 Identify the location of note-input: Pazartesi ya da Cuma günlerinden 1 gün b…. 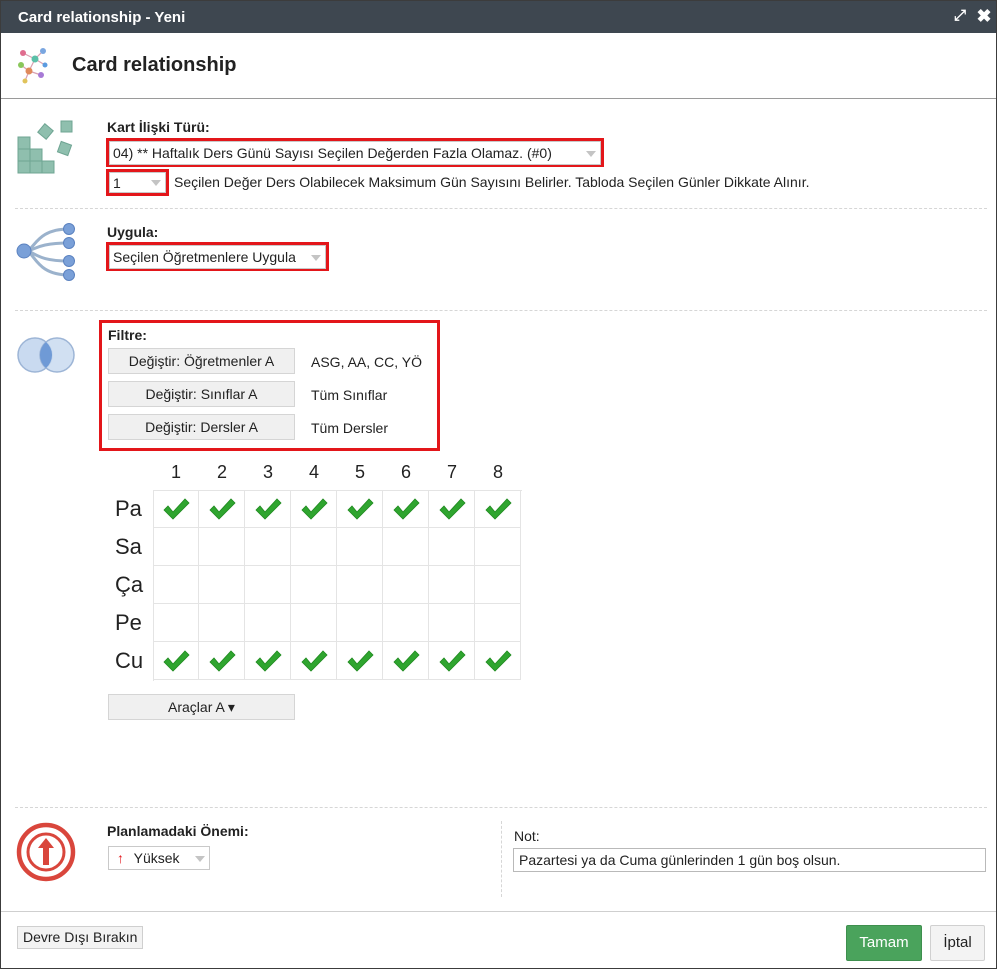
(749, 860).